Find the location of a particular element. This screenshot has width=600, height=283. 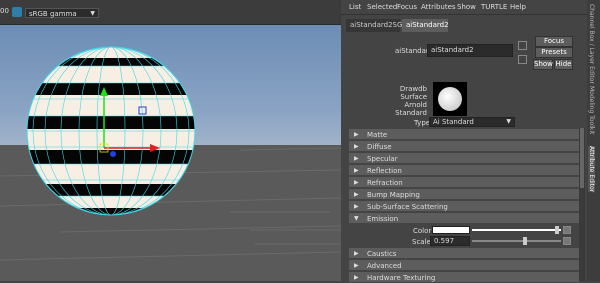

emission-color-swatch is located at coordinates (451, 230).